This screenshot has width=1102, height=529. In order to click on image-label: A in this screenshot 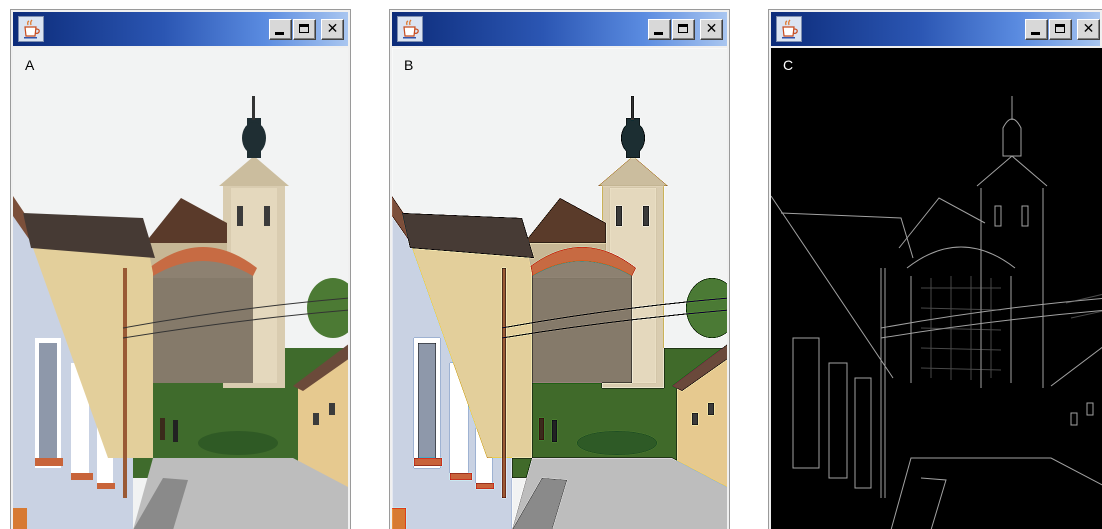, I will do `click(30, 65)`.